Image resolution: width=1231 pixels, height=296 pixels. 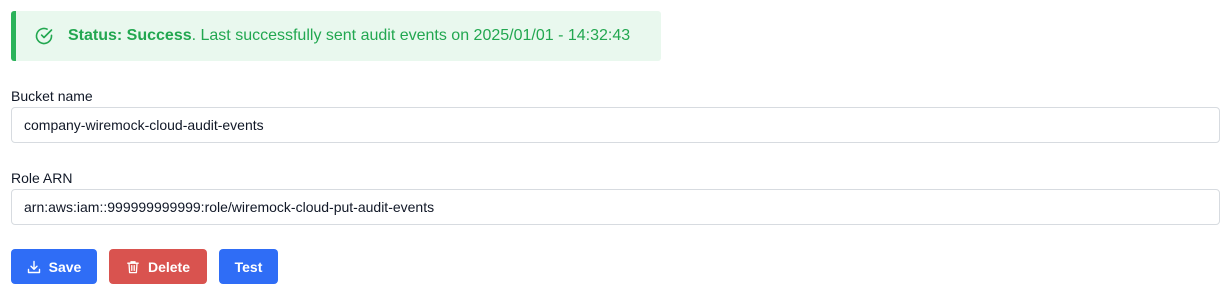 I want to click on role-arn-label: Role ARN, so click(x=42, y=178).